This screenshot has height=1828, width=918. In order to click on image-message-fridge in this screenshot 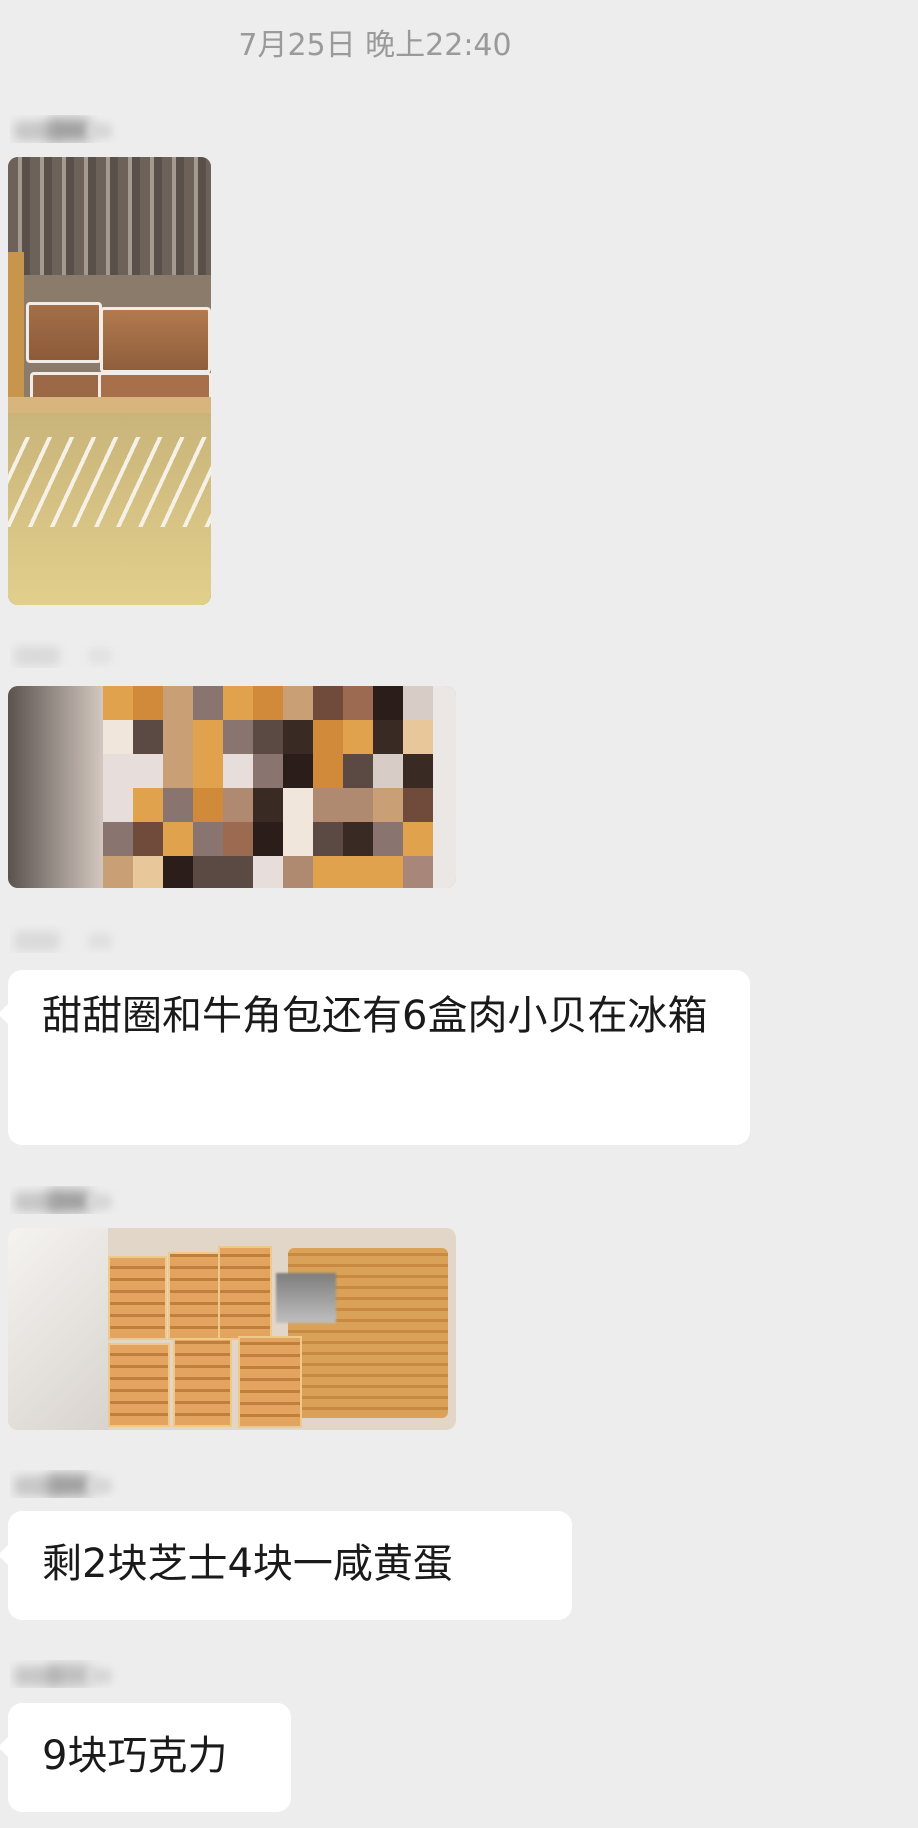, I will do `click(109, 381)`.